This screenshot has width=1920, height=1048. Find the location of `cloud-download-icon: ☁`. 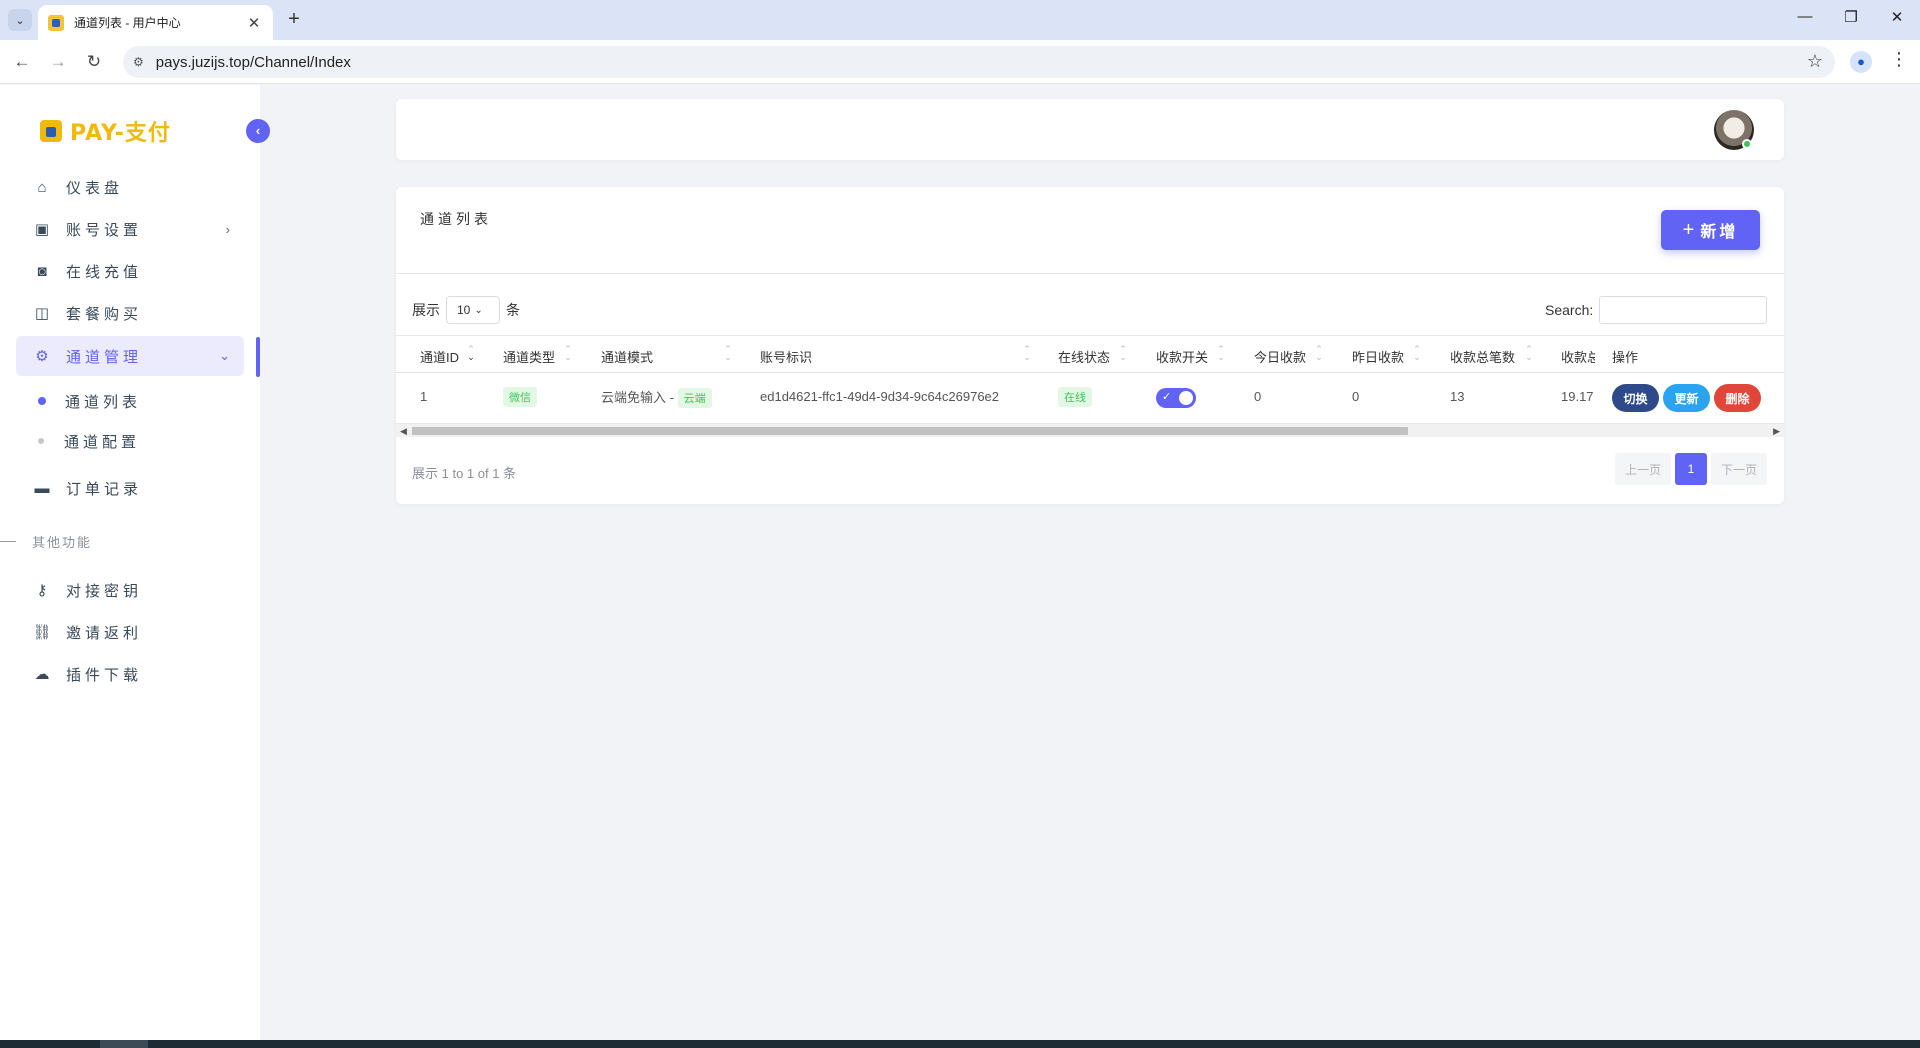

cloud-download-icon: ☁ is located at coordinates (42, 674).